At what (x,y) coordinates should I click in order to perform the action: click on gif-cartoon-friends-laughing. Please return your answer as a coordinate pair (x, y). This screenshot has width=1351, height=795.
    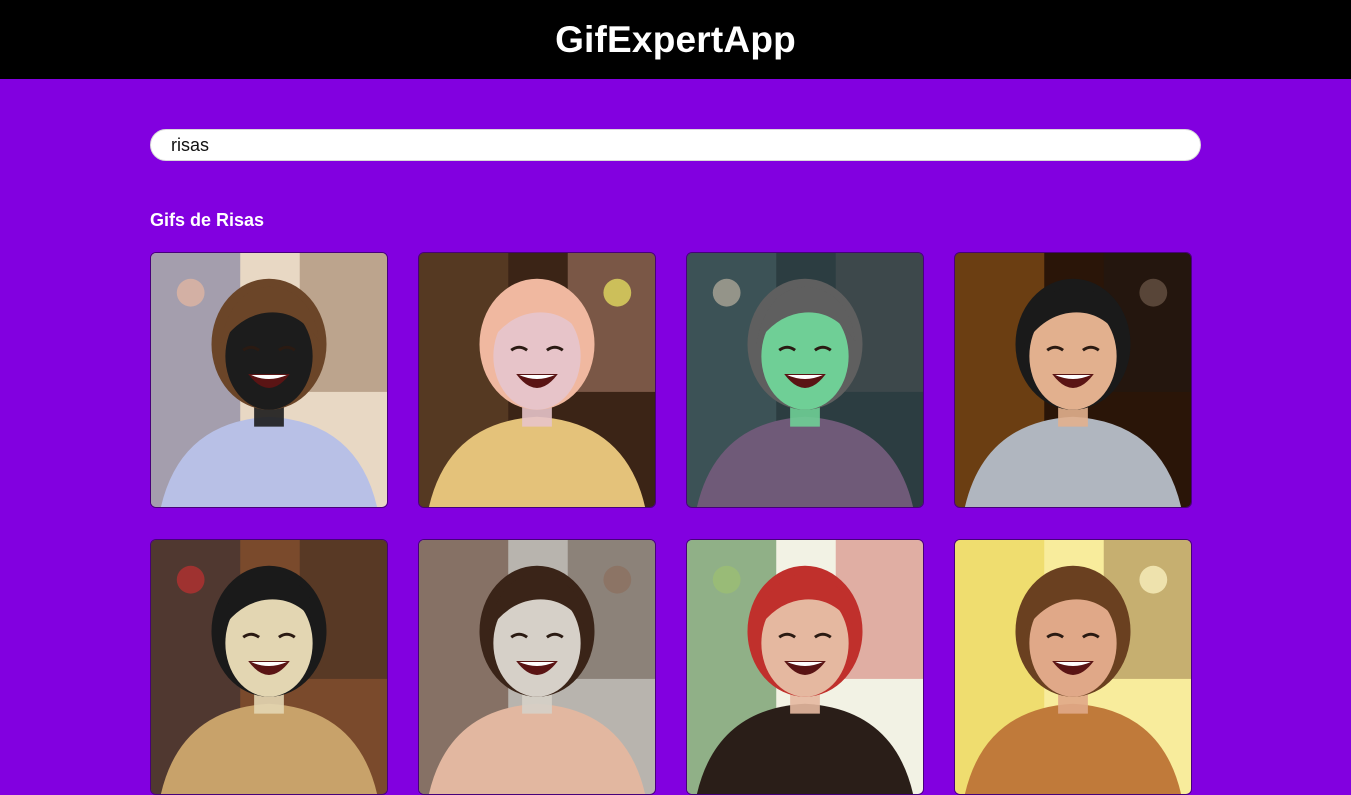
    Looking at the image, I should click on (805, 380).